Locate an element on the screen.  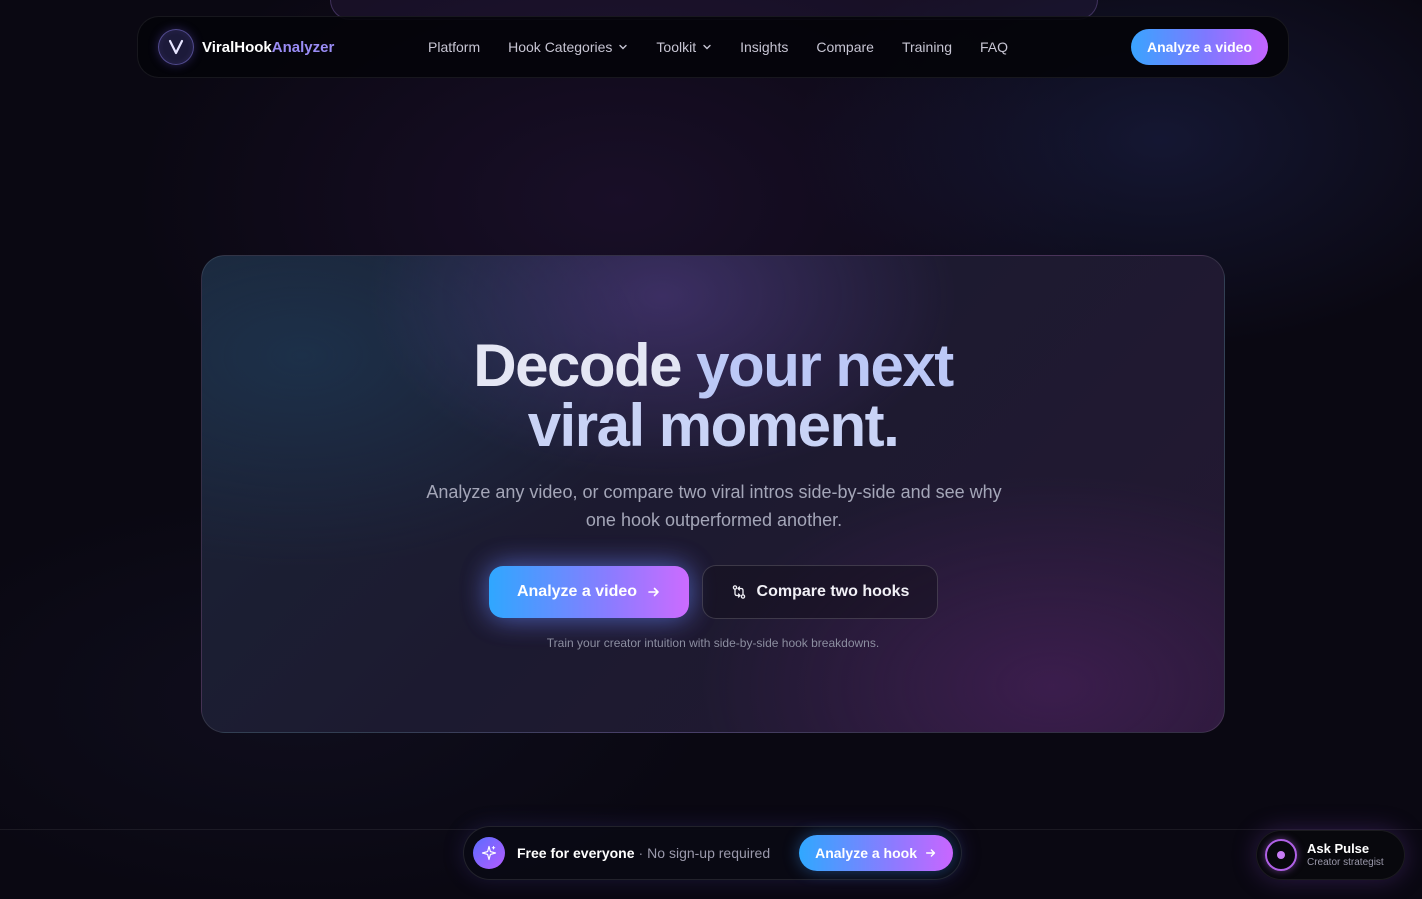
hero-analyze-video-button: Analyze a video is located at coordinates (589, 592).